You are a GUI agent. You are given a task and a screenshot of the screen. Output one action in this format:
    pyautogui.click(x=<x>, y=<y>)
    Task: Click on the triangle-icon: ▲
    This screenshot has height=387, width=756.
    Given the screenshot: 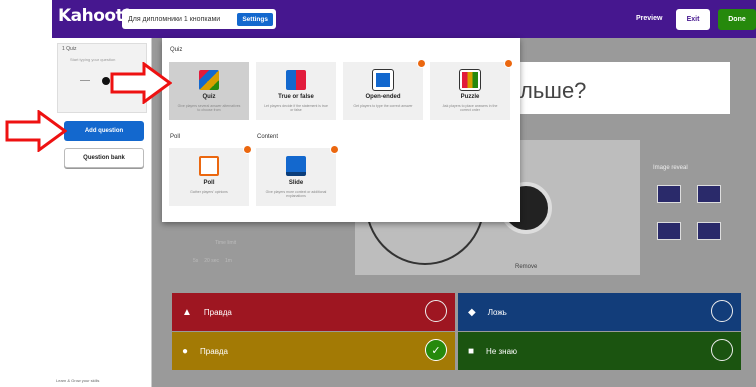 What is the action you would take?
    pyautogui.click(x=187, y=312)
    